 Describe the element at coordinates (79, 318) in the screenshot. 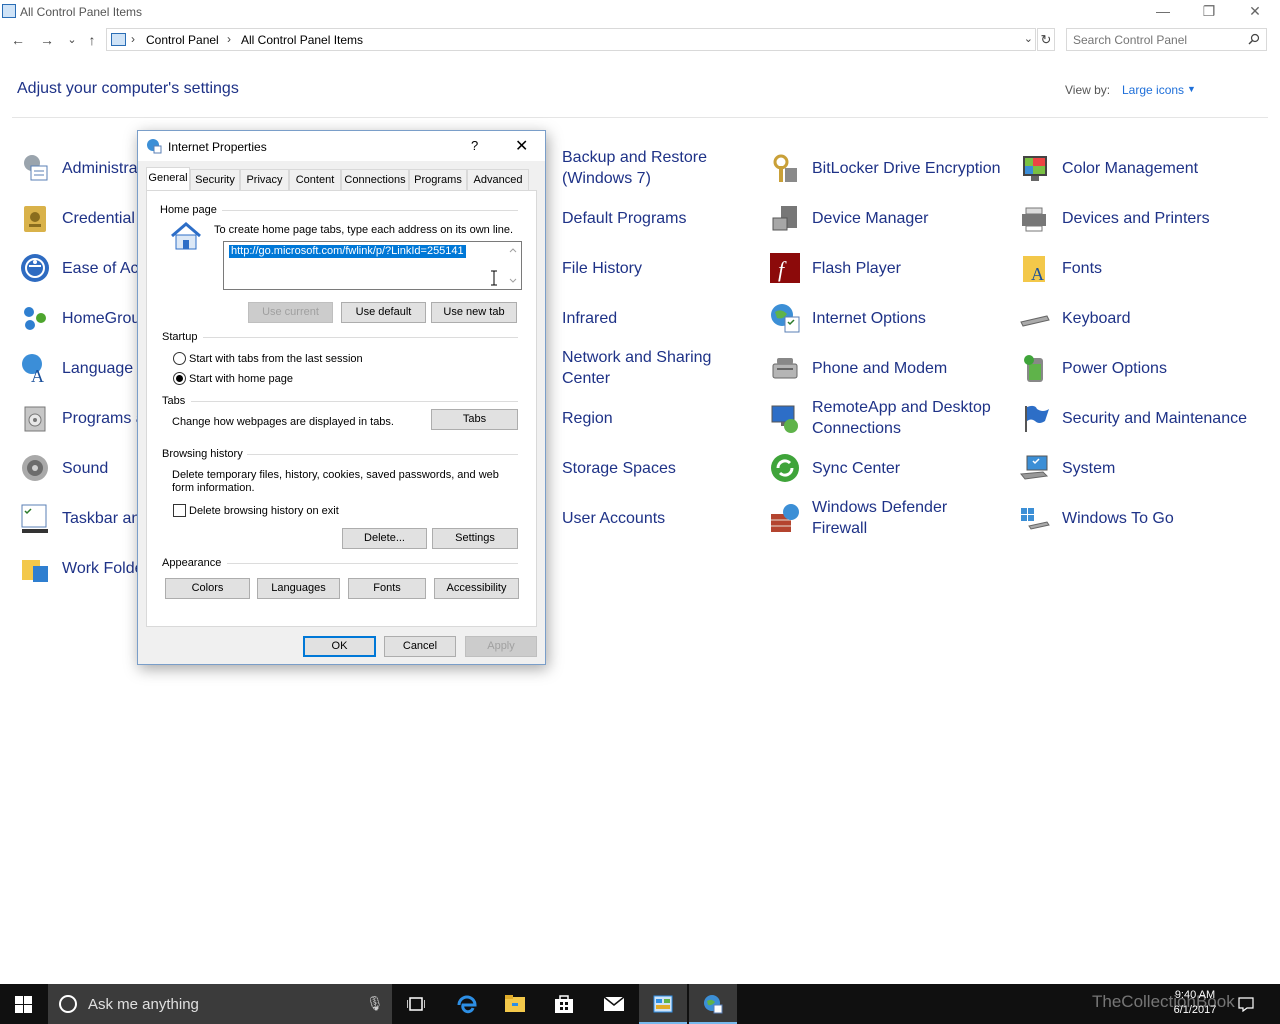

I see `item-homegroup: HomeGrou` at that location.